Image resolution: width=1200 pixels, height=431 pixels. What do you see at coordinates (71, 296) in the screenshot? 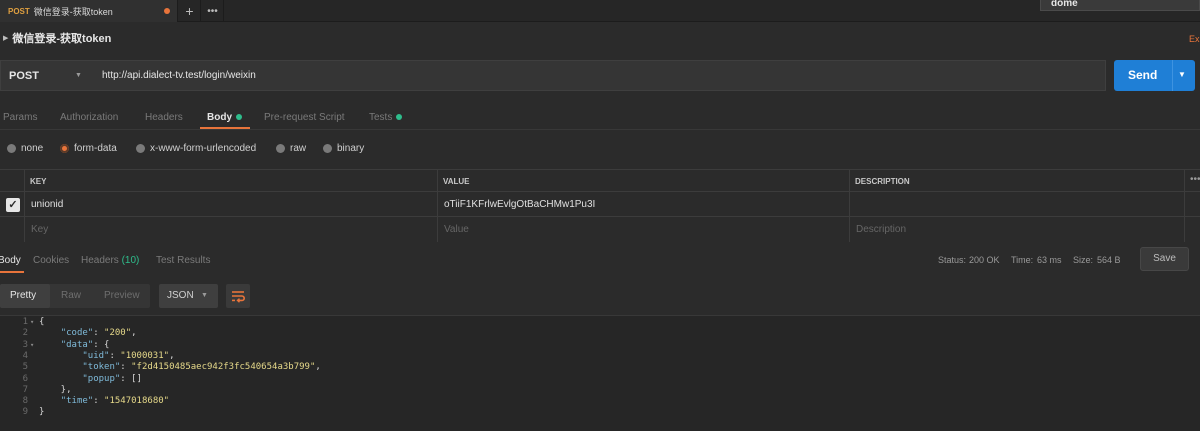
I see `mode-raw: Raw` at bounding box center [71, 296].